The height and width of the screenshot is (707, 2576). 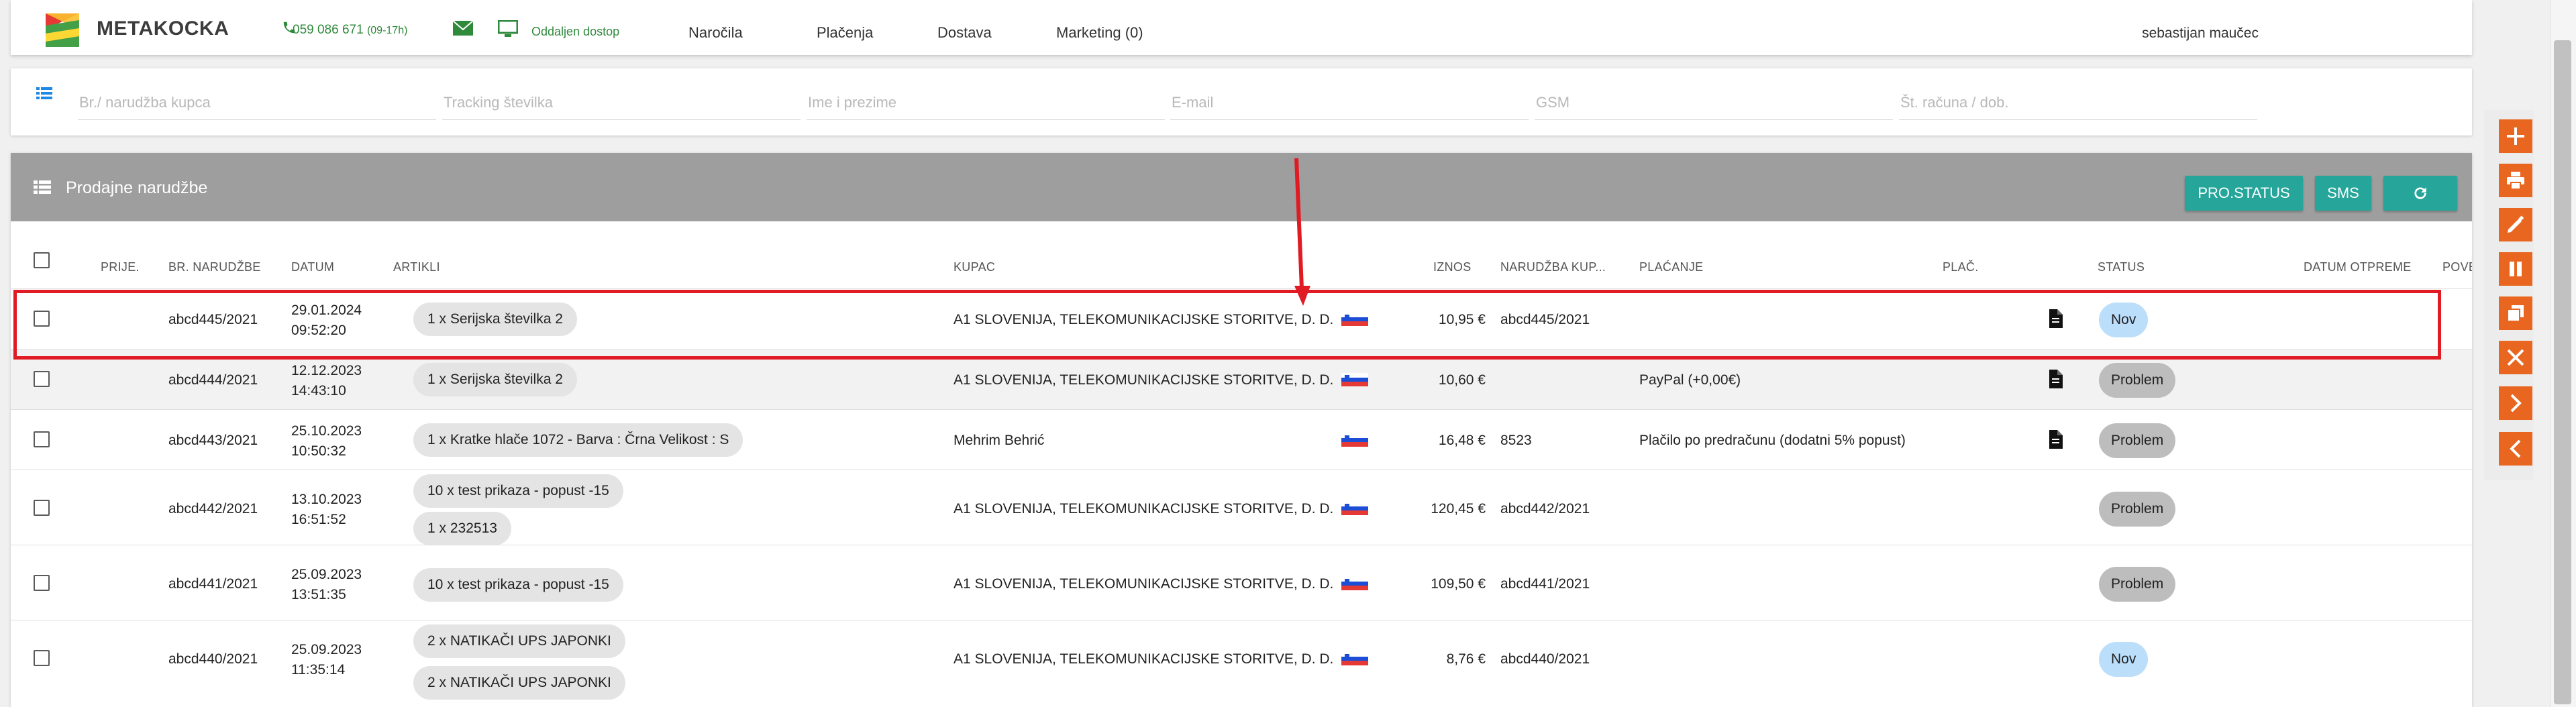 What do you see at coordinates (2124, 659) in the screenshot?
I see `status-badge: Nov` at bounding box center [2124, 659].